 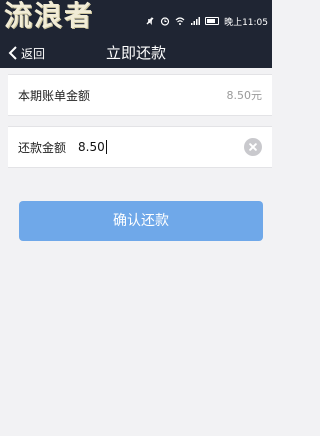 What do you see at coordinates (136, 19) in the screenshot?
I see `status-bar: 流浪者 晚上11:05` at bounding box center [136, 19].